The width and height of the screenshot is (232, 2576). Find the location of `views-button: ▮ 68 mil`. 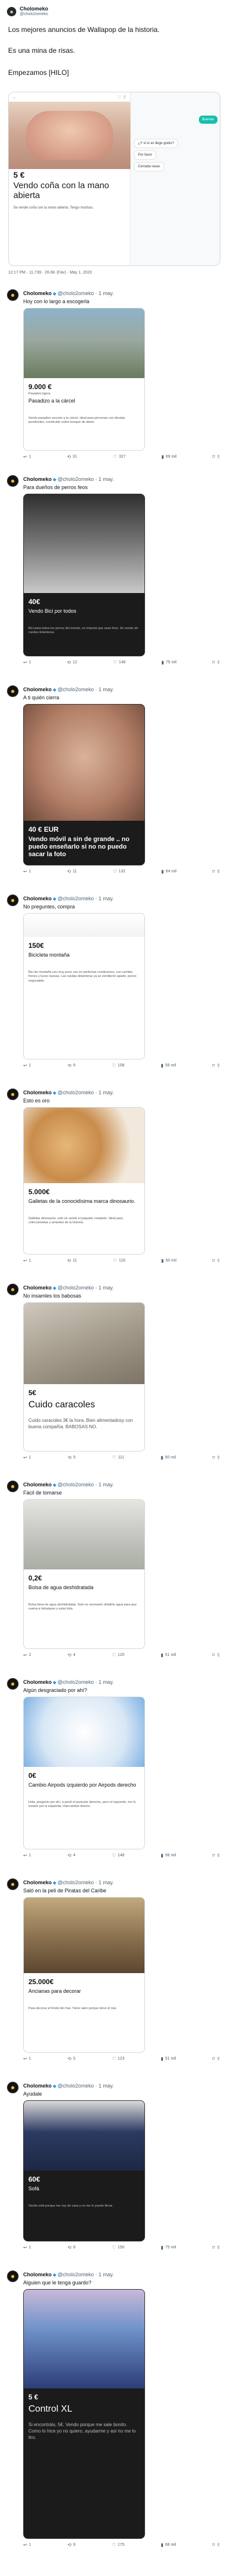

views-button: ▮ 68 mil is located at coordinates (168, 2545).